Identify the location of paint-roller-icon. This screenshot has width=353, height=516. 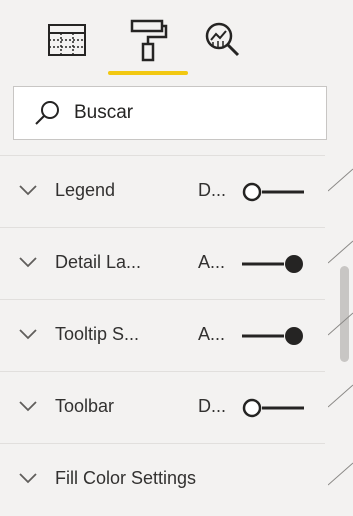
(149, 40).